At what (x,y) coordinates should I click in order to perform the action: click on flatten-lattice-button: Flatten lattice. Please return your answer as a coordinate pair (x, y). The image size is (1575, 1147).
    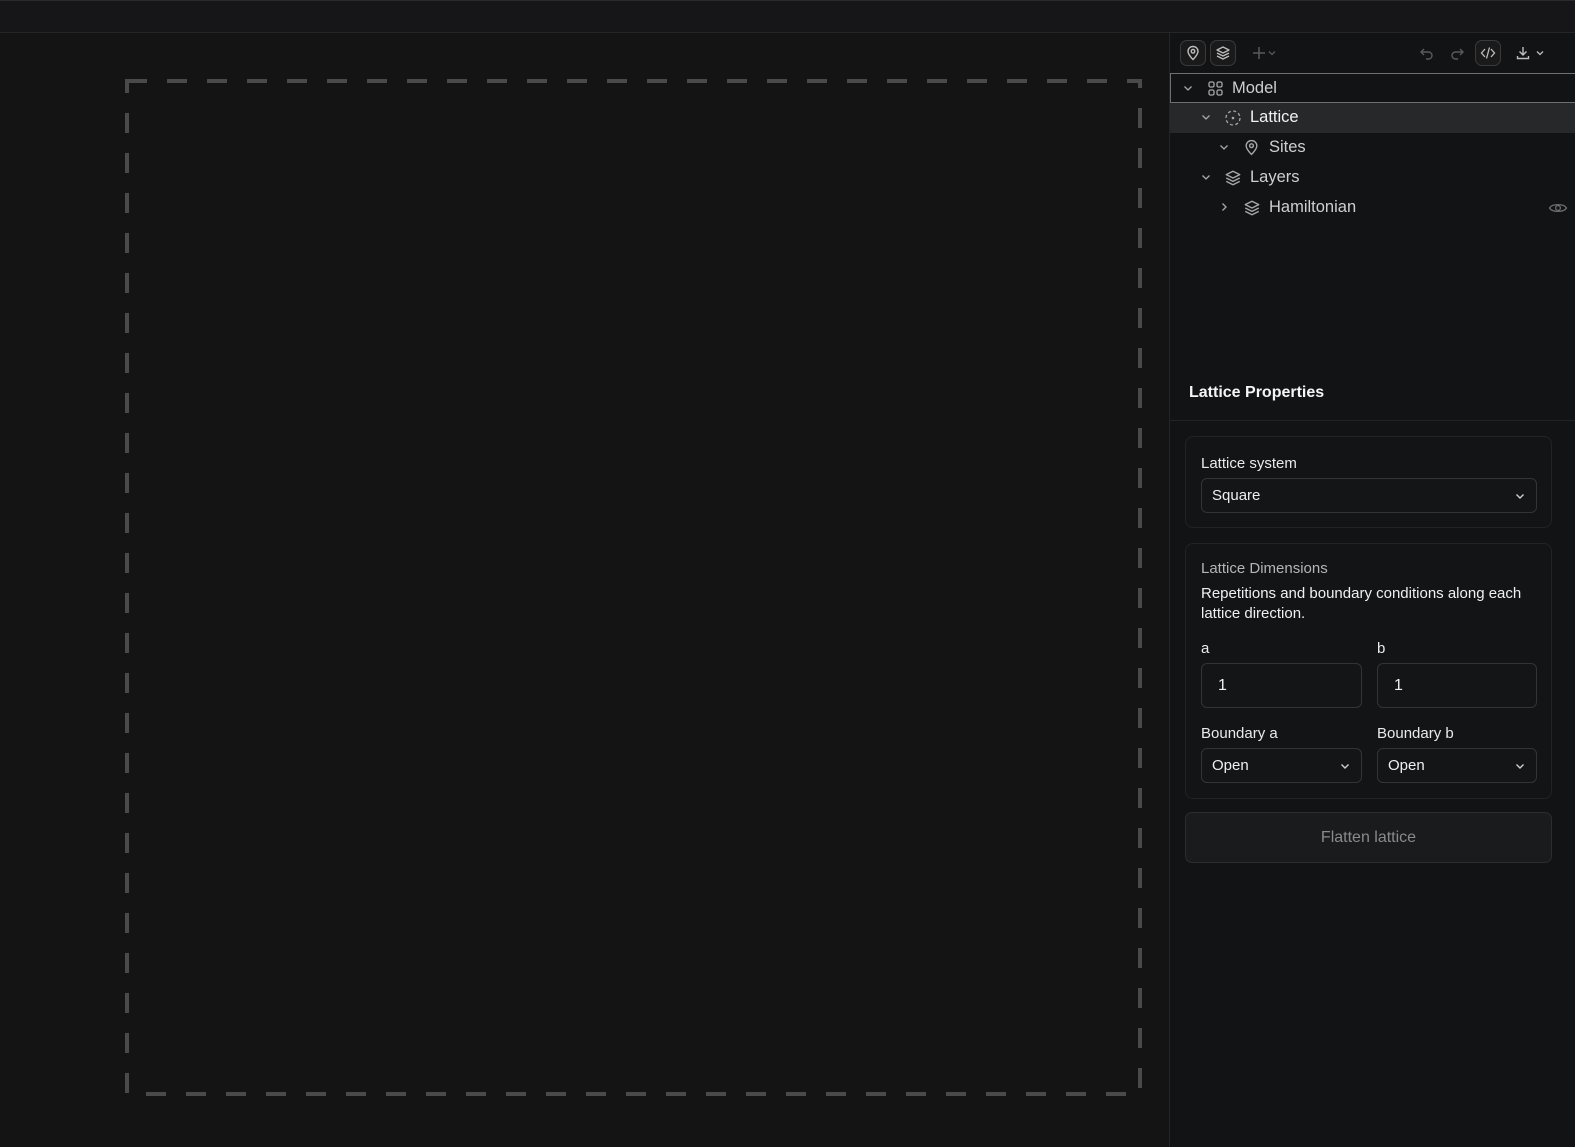
    Looking at the image, I should click on (1368, 837).